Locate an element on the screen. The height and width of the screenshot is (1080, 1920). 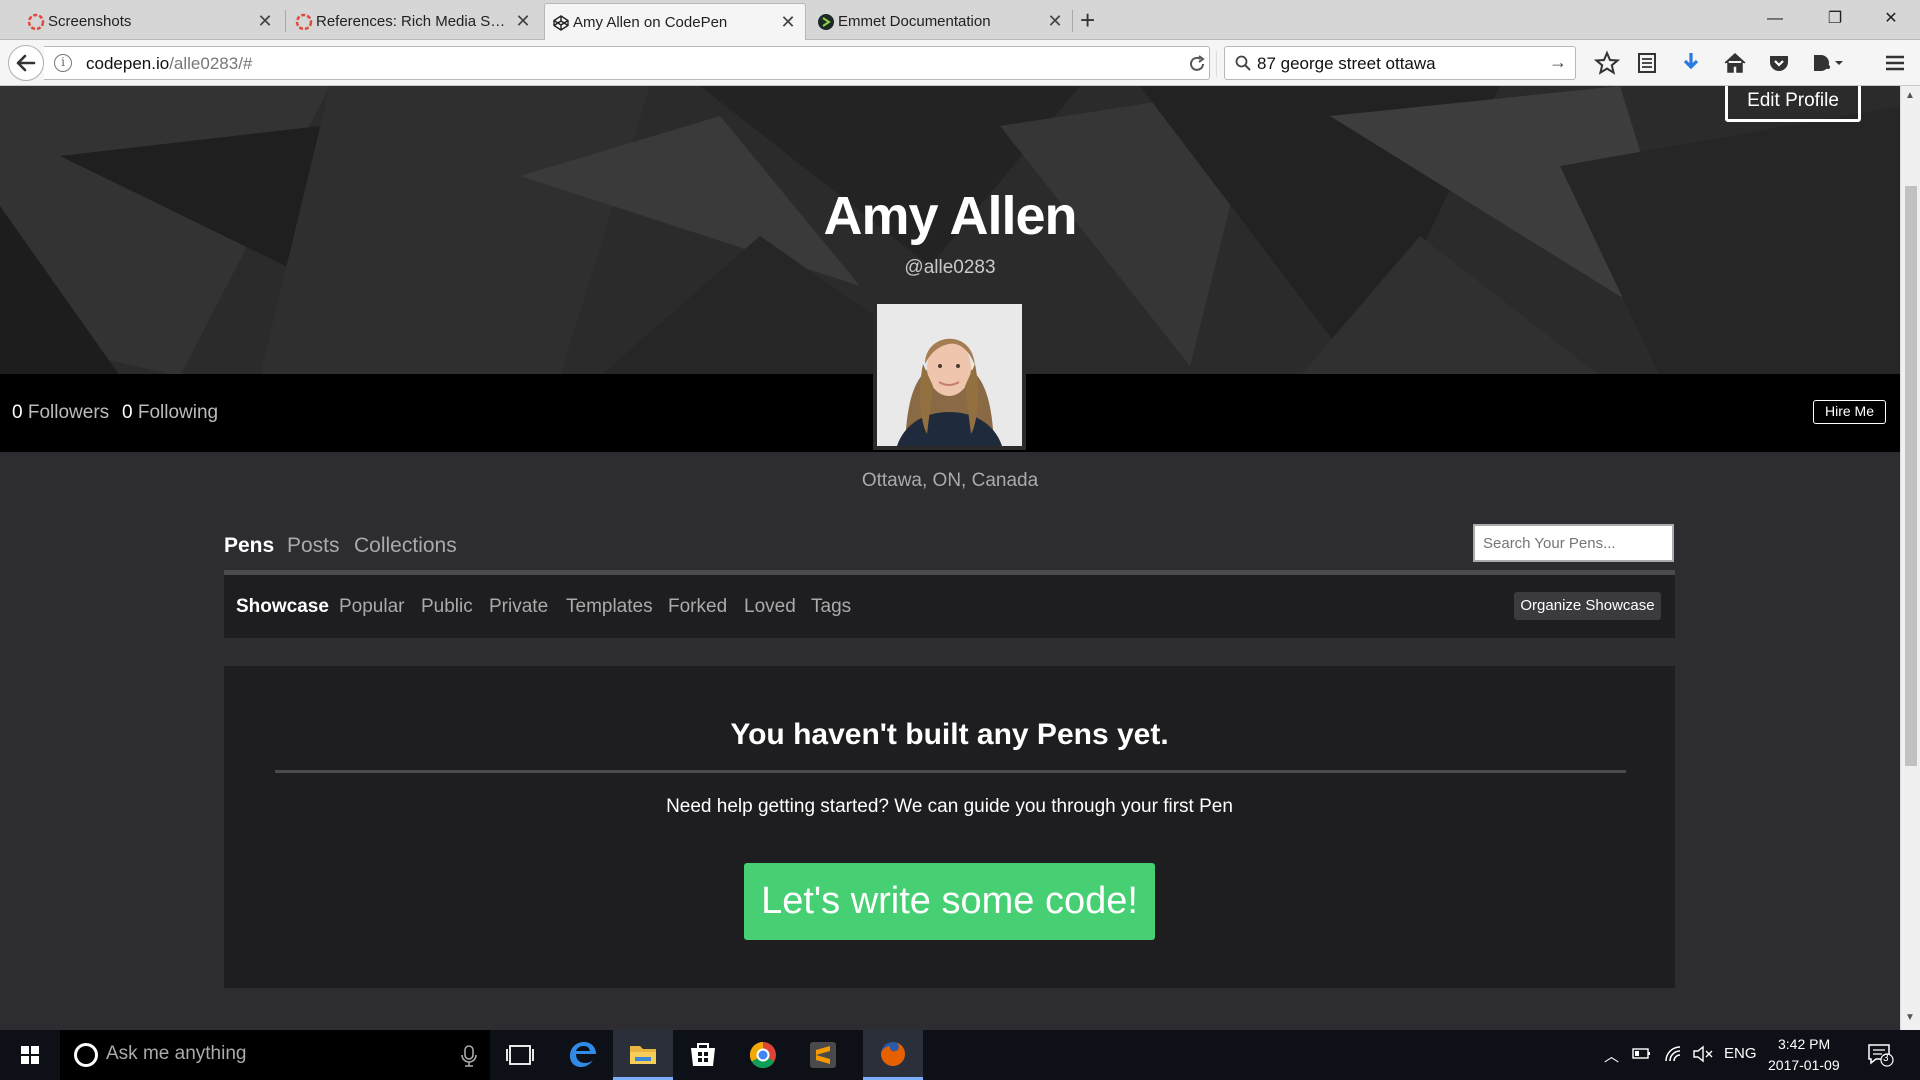
scroll-thumb is located at coordinates (1911, 476).